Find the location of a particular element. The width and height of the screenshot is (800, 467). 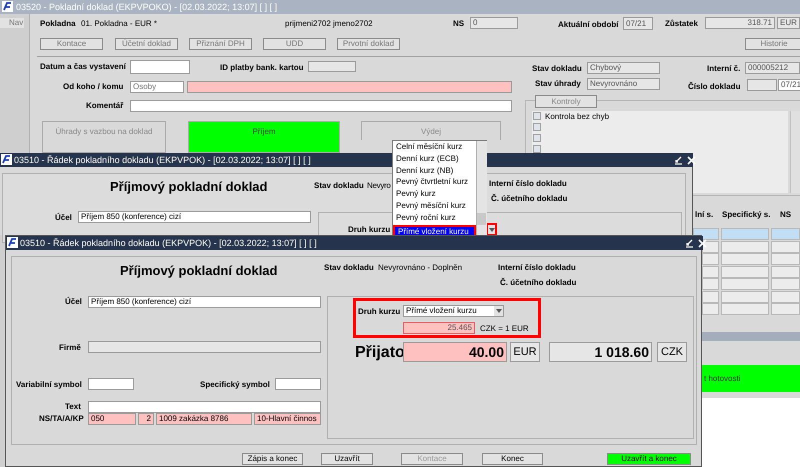

input-field: 0 is located at coordinates (494, 23).